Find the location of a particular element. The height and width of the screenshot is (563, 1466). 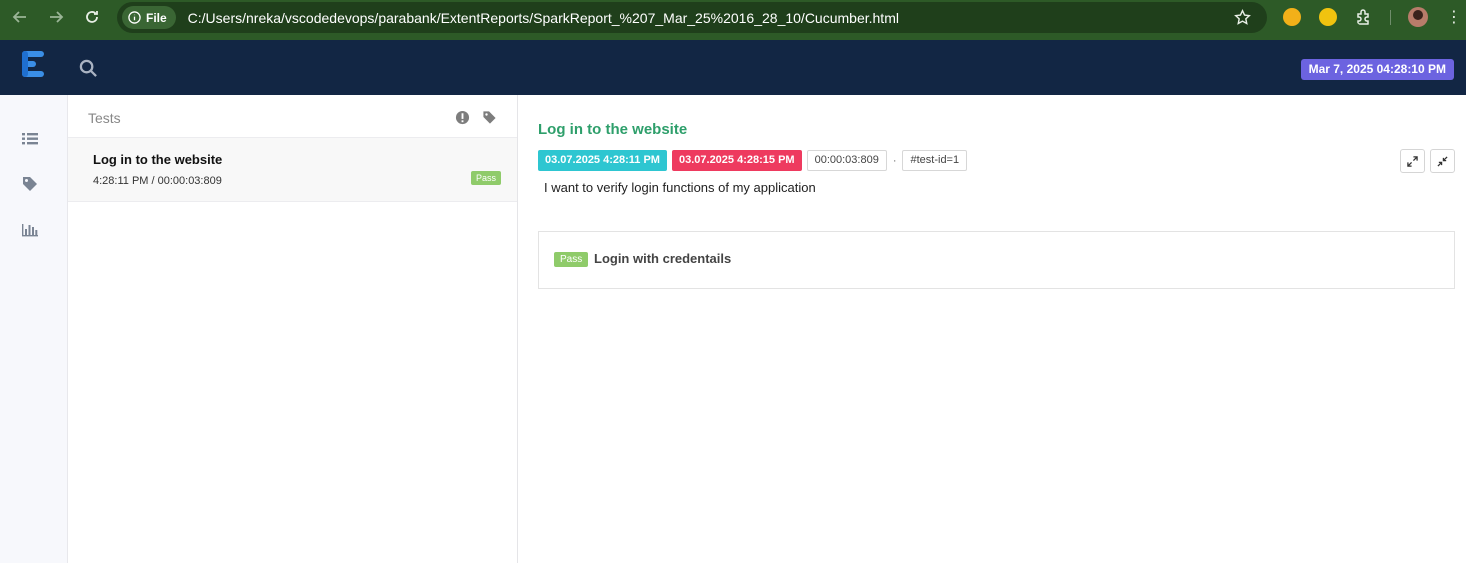

collapse-icon is located at coordinates (1442, 161).